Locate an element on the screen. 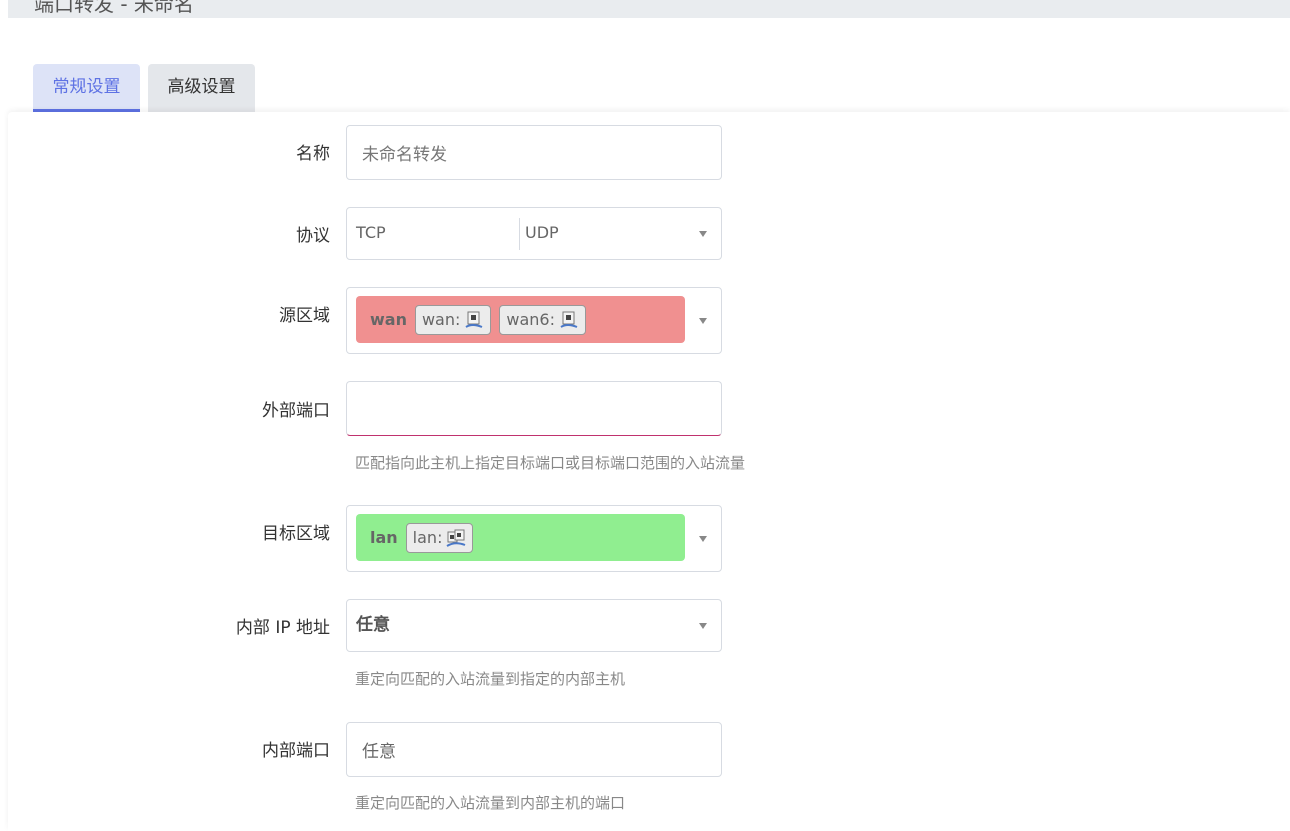 The width and height of the screenshot is (1290, 831). internal-ip-help: 重定向匹配的入站流量到指定的内部主机 is located at coordinates (490, 679).